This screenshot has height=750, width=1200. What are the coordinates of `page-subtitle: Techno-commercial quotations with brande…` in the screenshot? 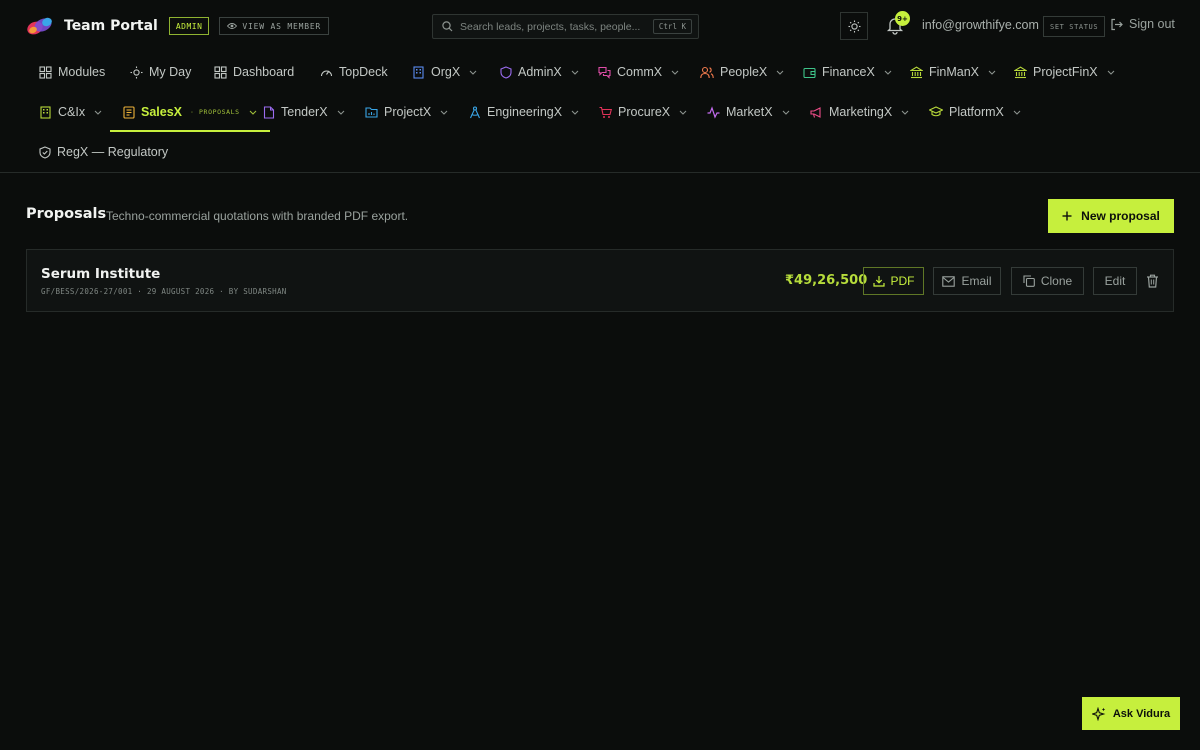 It's located at (257, 216).